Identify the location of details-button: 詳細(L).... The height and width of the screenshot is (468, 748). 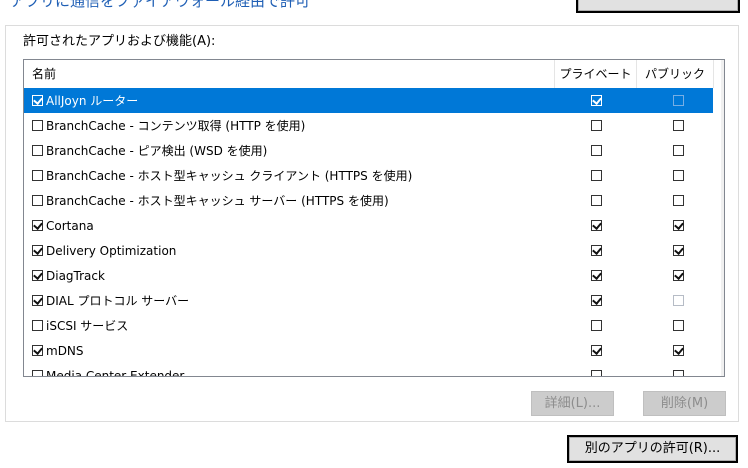
(572, 403).